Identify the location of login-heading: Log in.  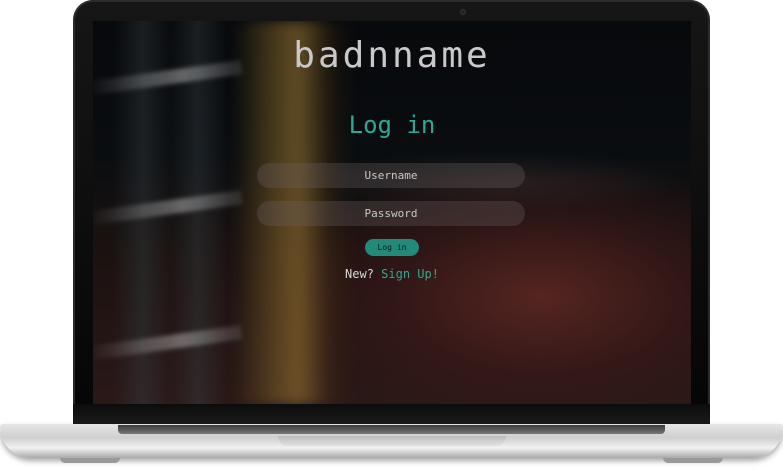
(392, 125).